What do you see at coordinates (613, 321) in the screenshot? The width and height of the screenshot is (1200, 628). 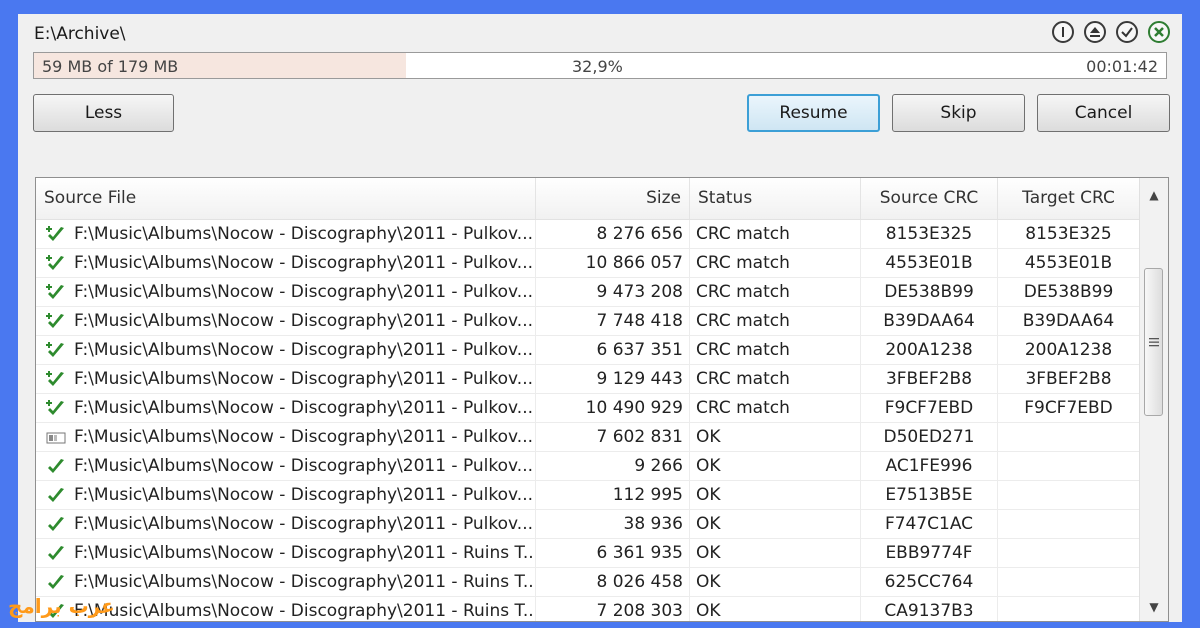 I see `size-cell: 7 748 418` at bounding box center [613, 321].